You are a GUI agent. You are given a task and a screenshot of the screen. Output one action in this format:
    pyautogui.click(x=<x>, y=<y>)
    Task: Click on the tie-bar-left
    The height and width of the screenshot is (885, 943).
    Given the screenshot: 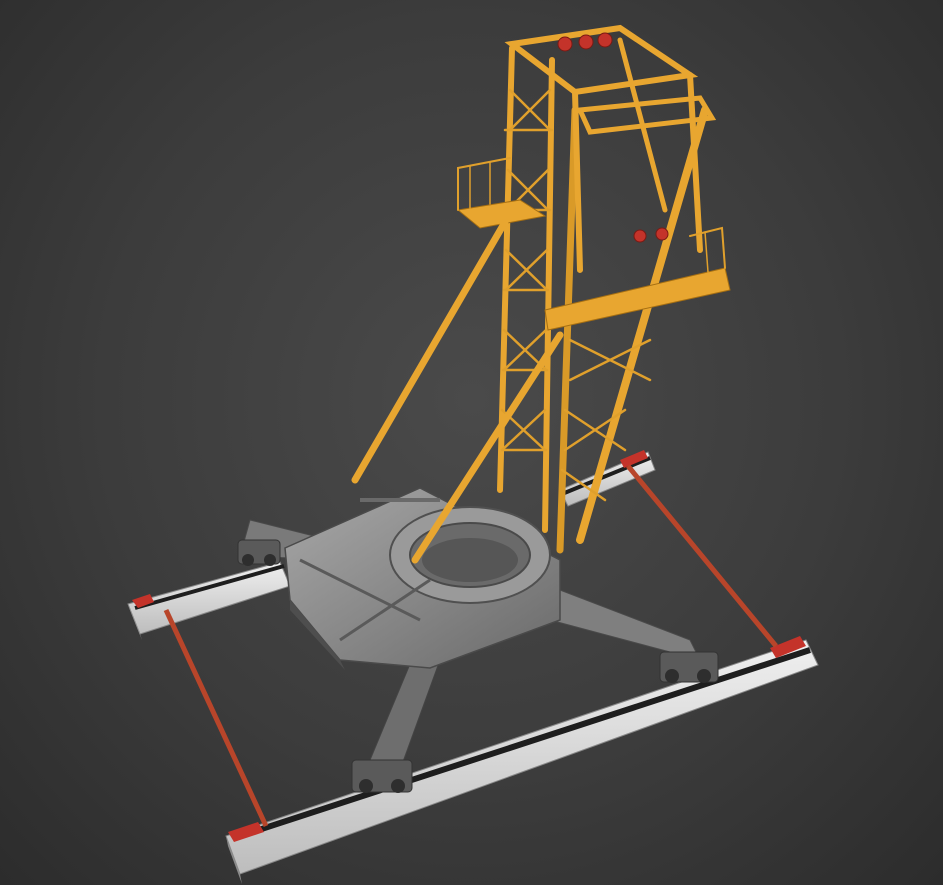 What is the action you would take?
    pyautogui.click(x=216, y=718)
    